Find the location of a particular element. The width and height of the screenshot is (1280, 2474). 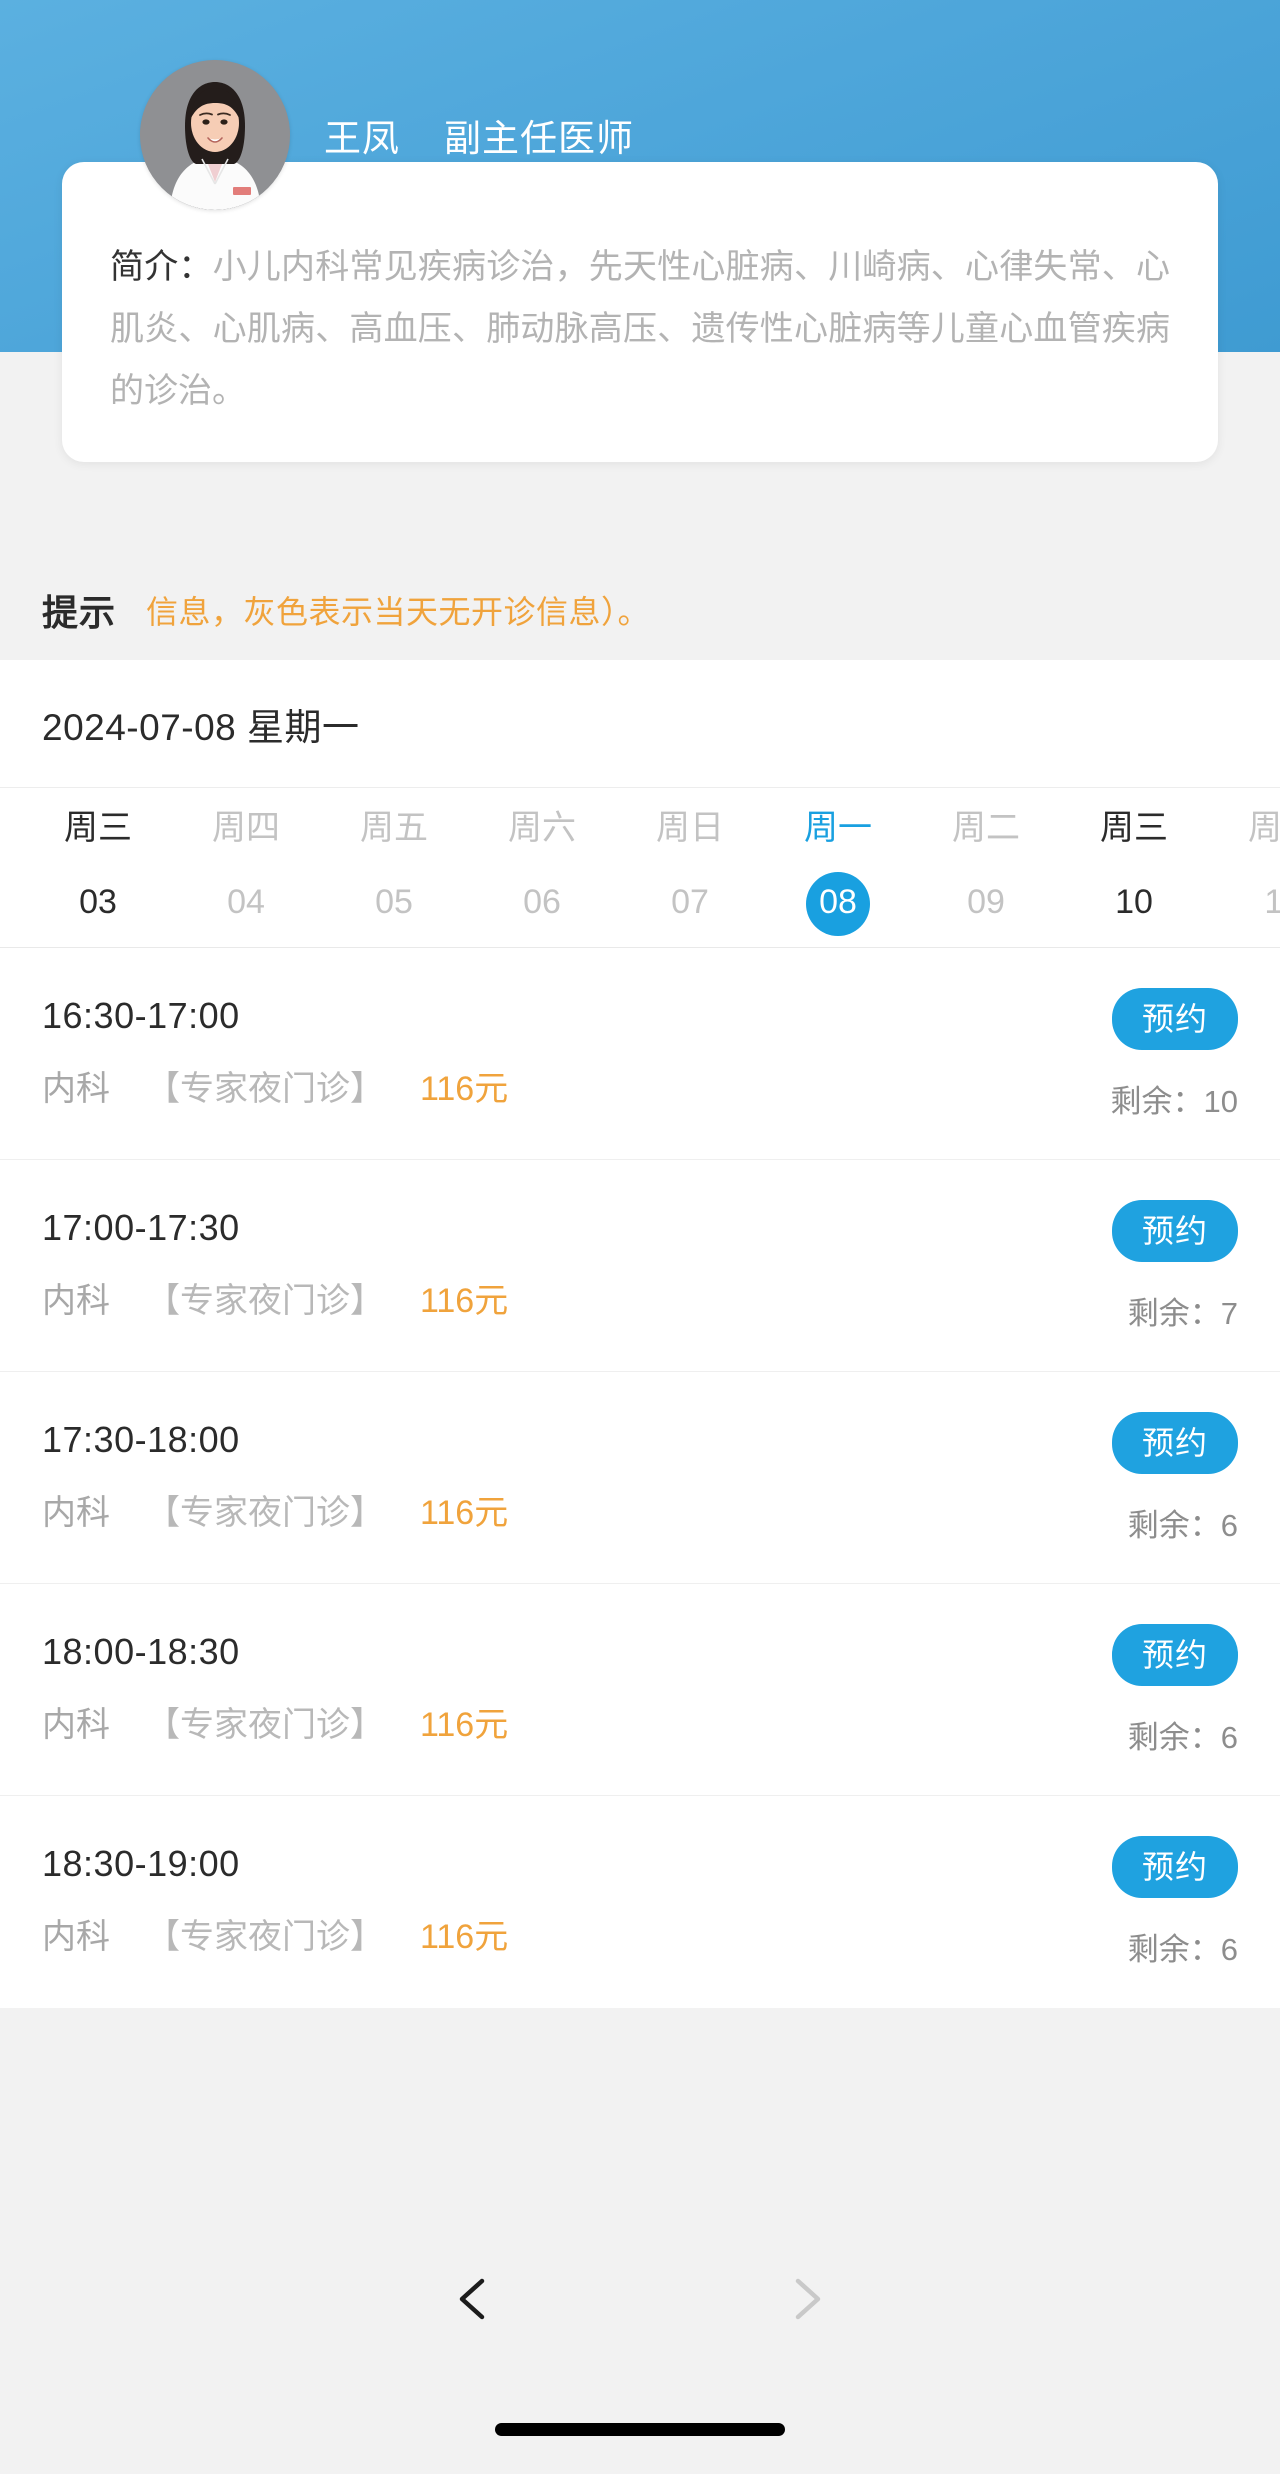

day-weekday-label: 周五 is located at coordinates (394, 828).